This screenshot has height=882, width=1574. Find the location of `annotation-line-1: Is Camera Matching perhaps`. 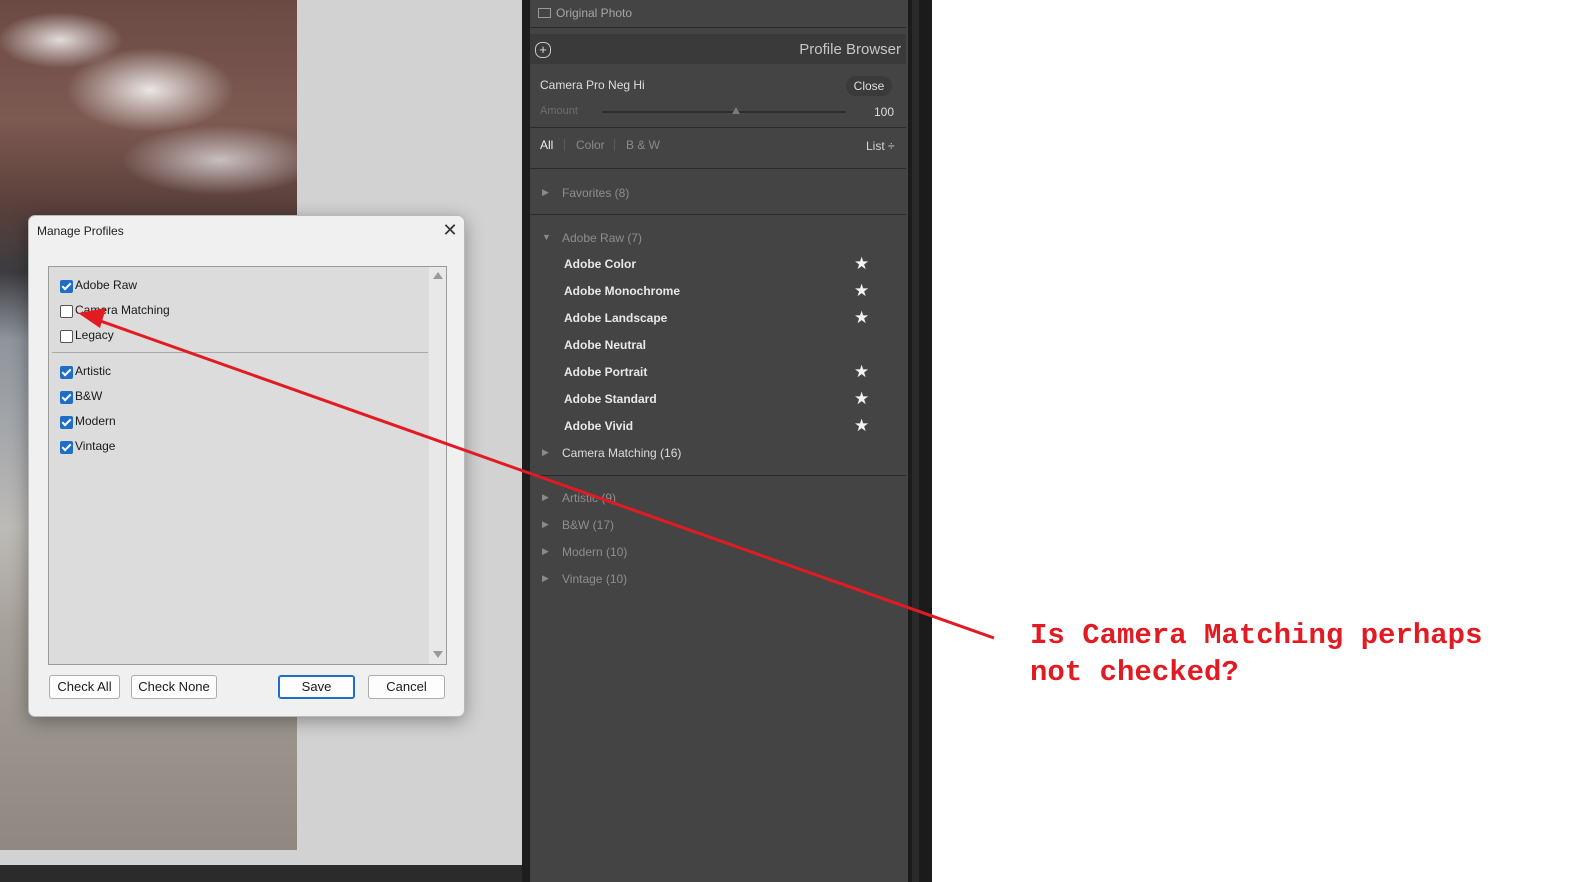

annotation-line-1: Is Camera Matching perhaps is located at coordinates (1256, 635).